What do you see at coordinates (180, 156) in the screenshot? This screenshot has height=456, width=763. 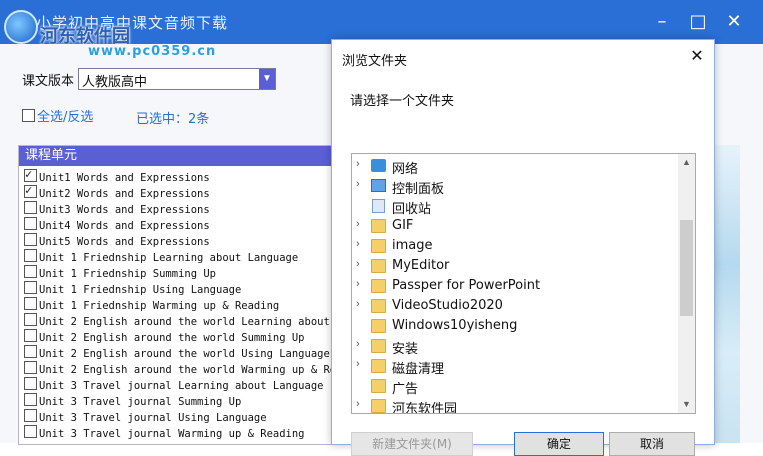 I see `list-header: 课程单元` at bounding box center [180, 156].